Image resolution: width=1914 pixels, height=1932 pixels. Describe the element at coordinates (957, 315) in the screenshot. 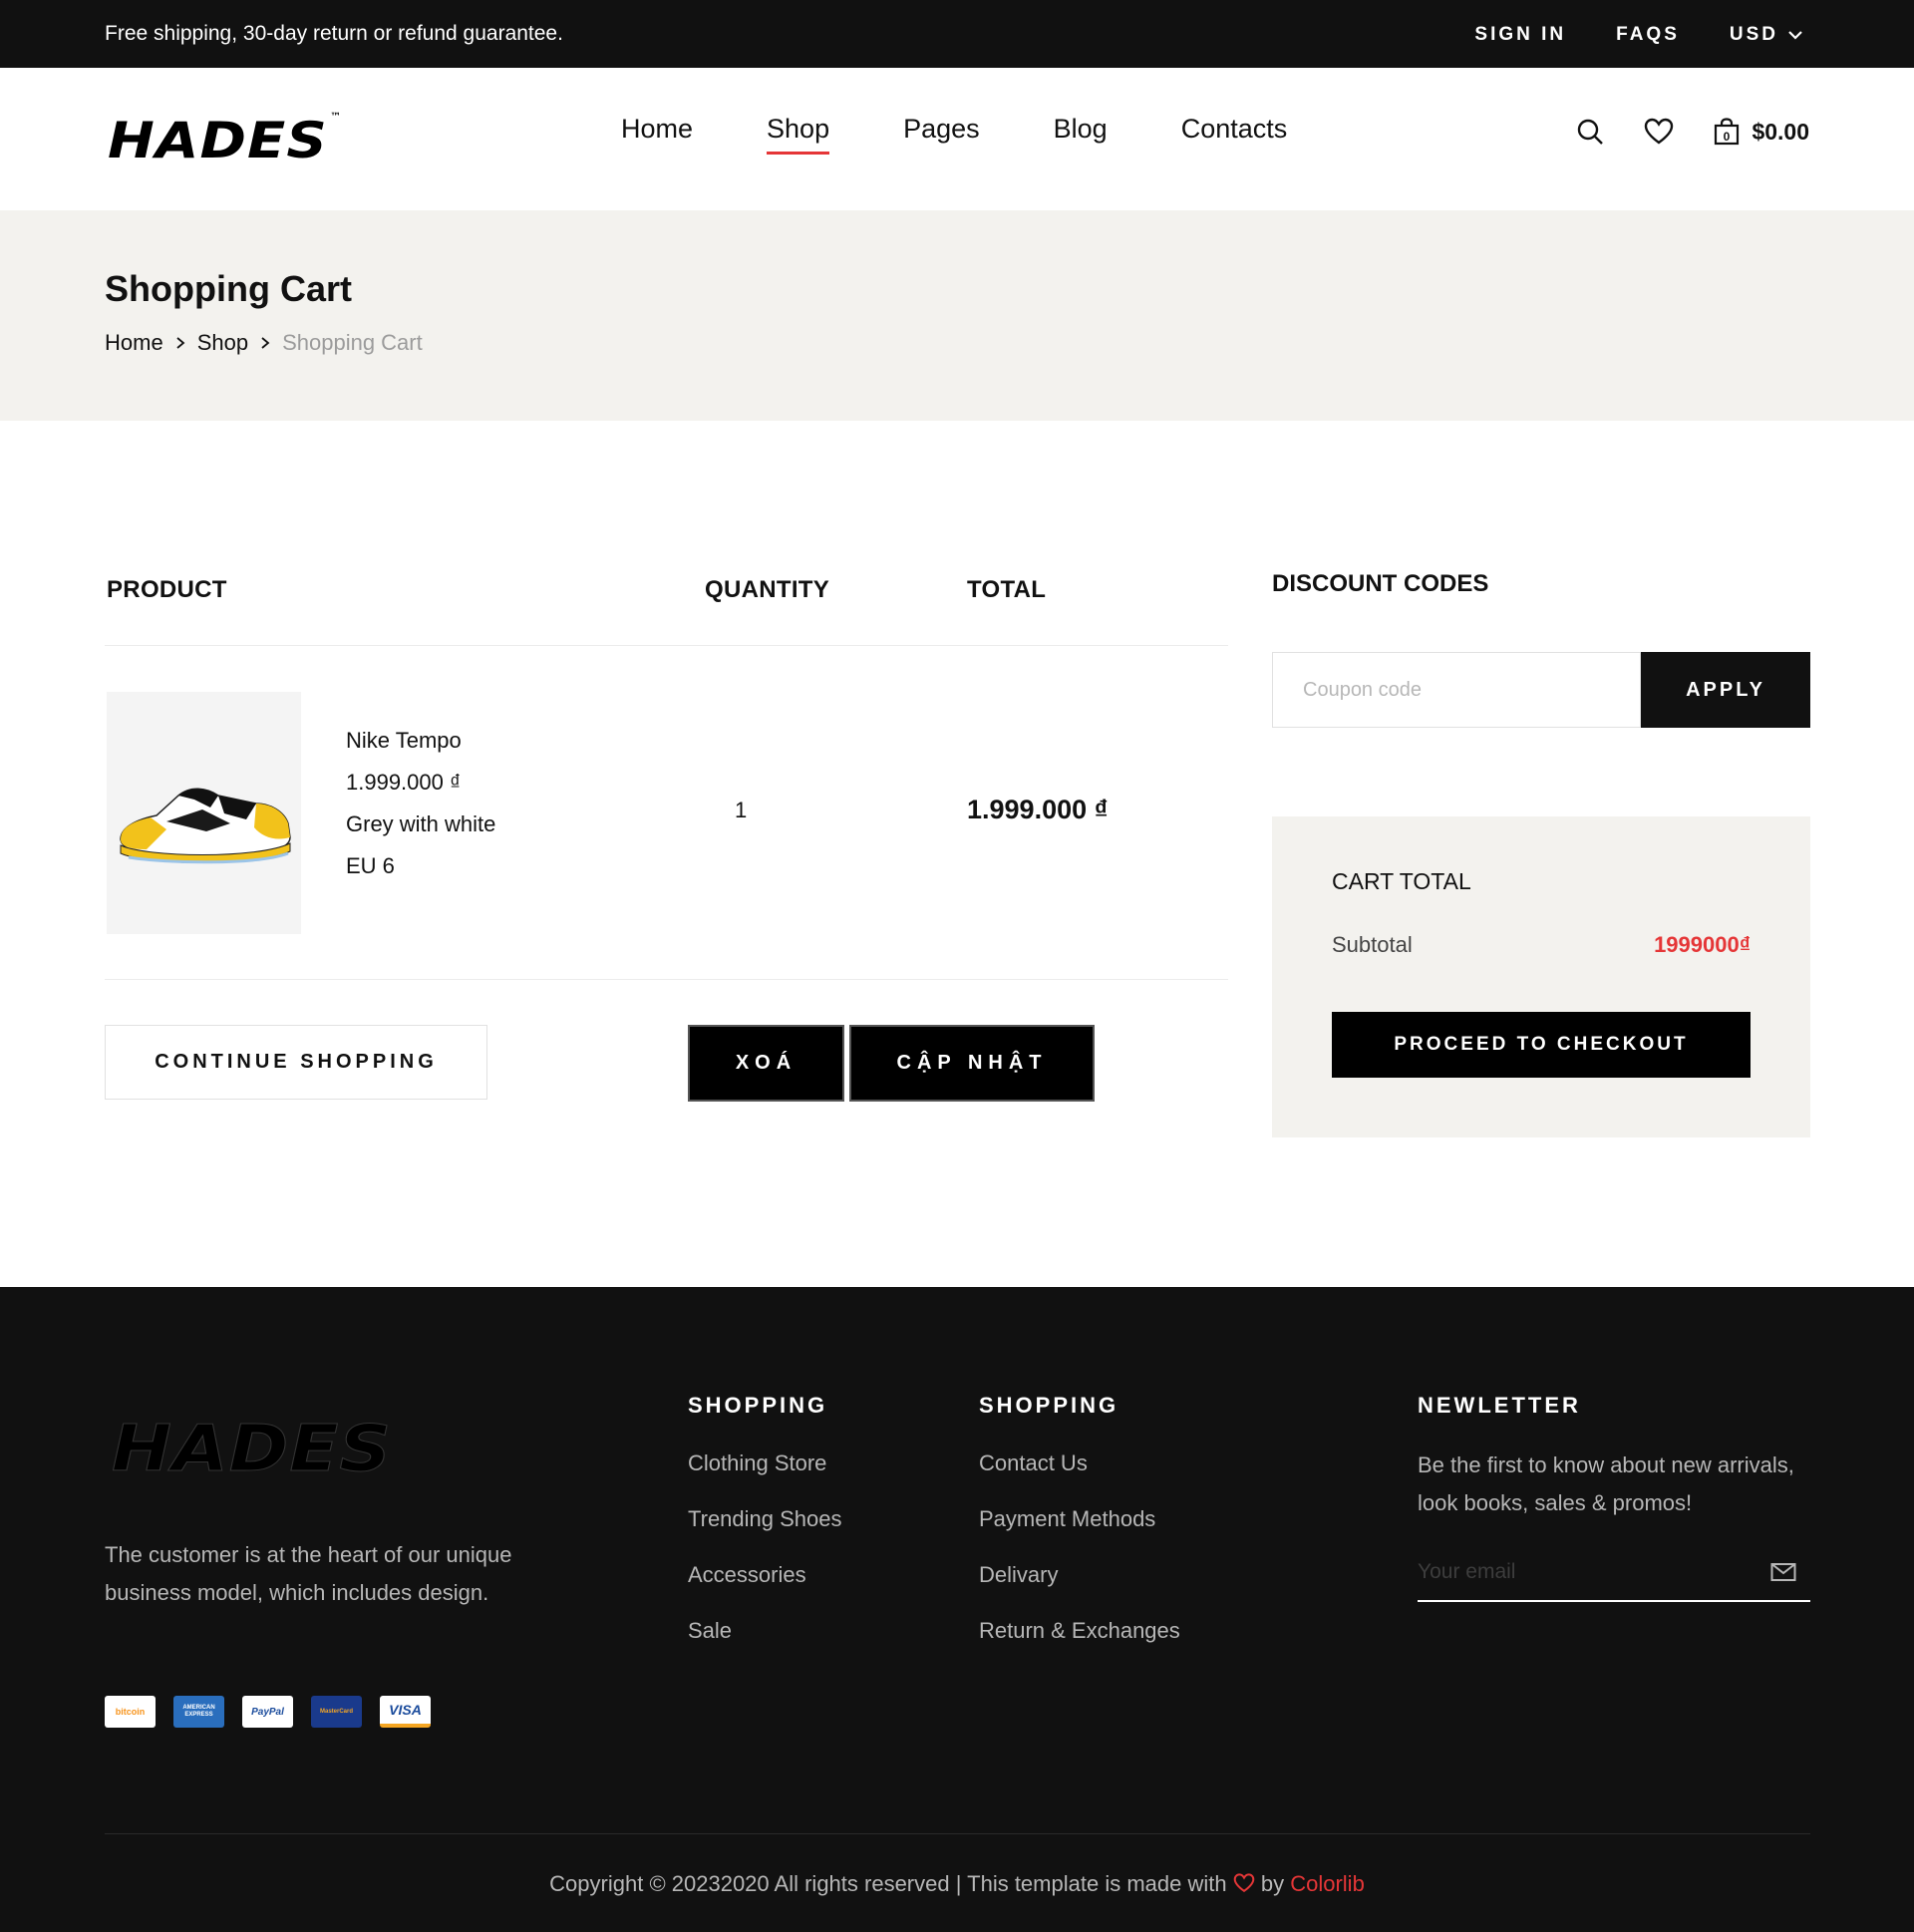

I see `breadcrumb-section: Shopping Cart Home Shop Shopping Cart` at that location.